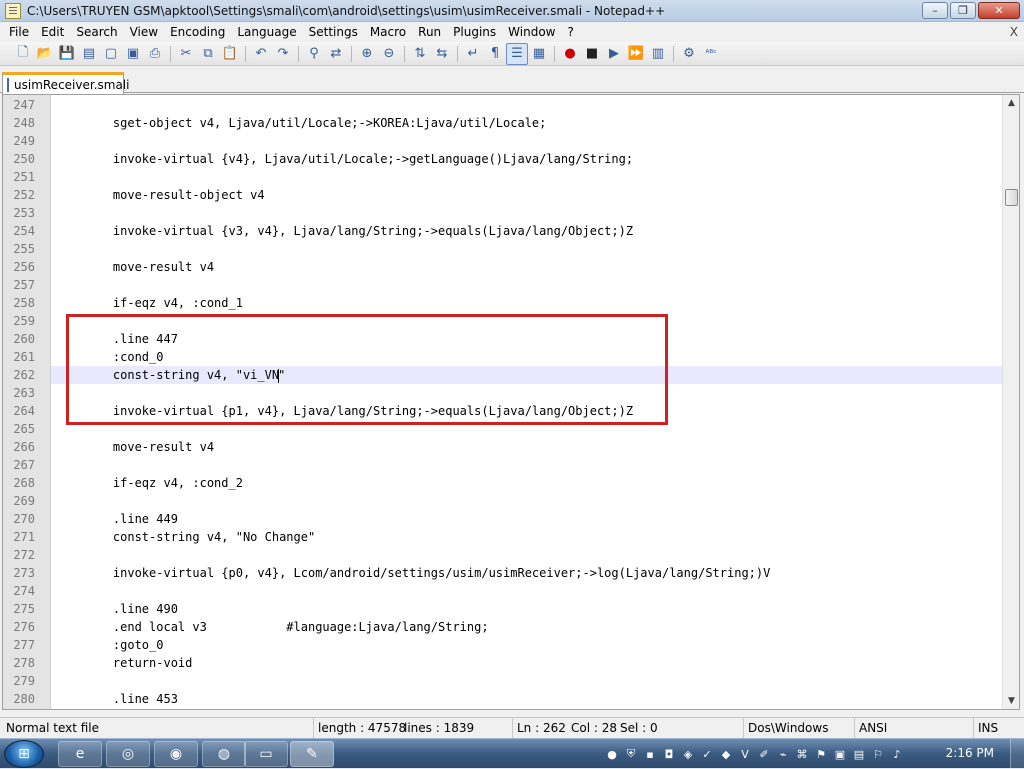 This screenshot has height=769, width=1024. Describe the element at coordinates (508, 483) in the screenshot. I see `code-line: 268 if-eqz v4, :cond_2` at that location.